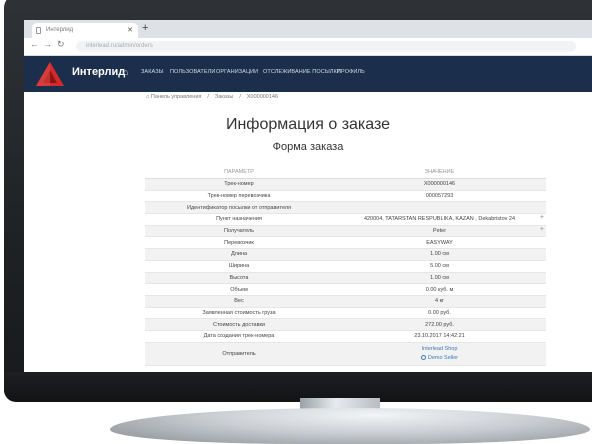 Image resolution: width=592 pixels, height=444 pixels. What do you see at coordinates (439, 196) in the screenshot?
I see `row-value: 000057293` at bounding box center [439, 196].